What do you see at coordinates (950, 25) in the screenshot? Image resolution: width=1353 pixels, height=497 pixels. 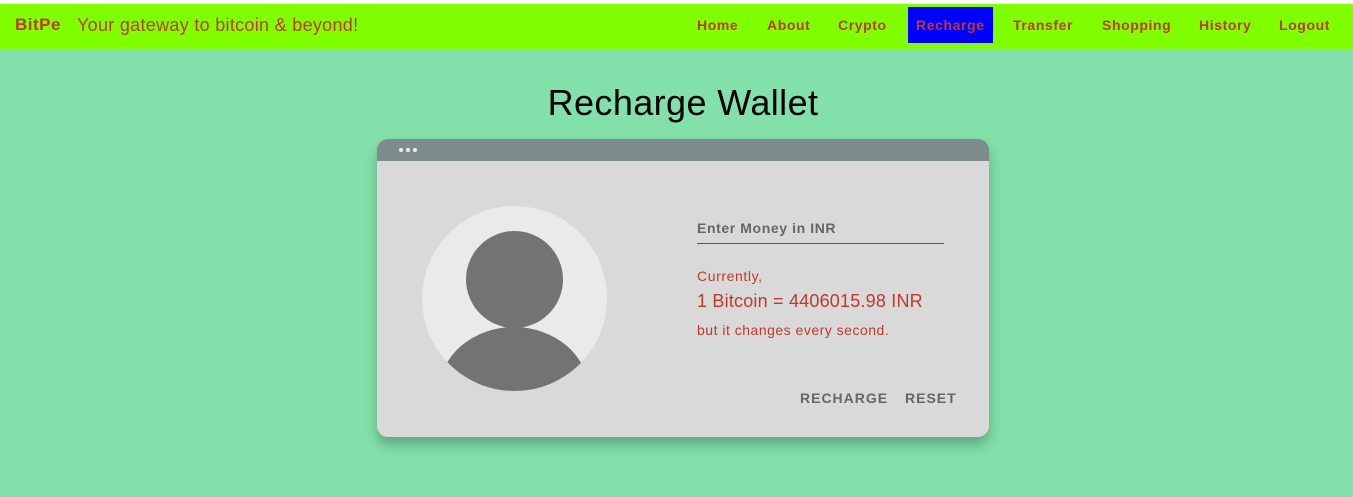 I see `nav-link-recharge: Recharge` at bounding box center [950, 25].